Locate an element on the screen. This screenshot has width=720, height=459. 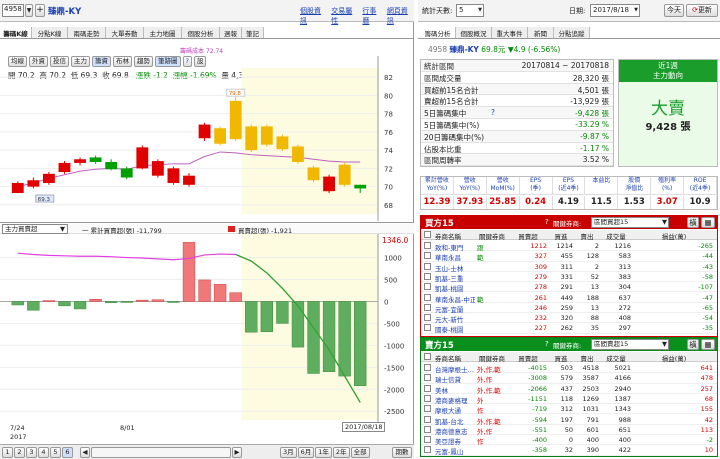
buy-table-row: 華南永昌範 327 455 128 583 -44 is located at coordinates (569, 256).